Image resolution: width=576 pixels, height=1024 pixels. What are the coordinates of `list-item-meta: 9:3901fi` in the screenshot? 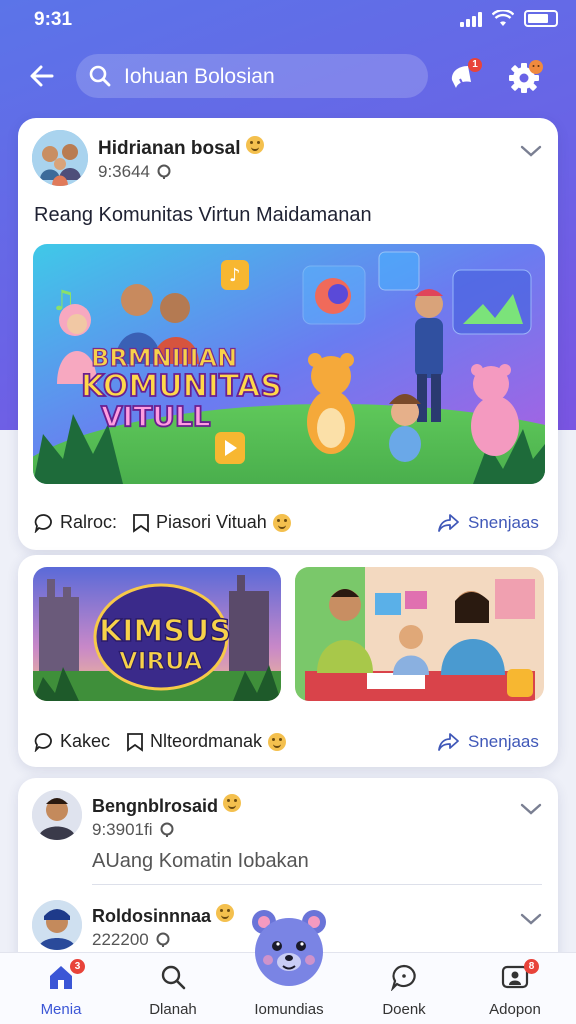 It's located at (133, 830).